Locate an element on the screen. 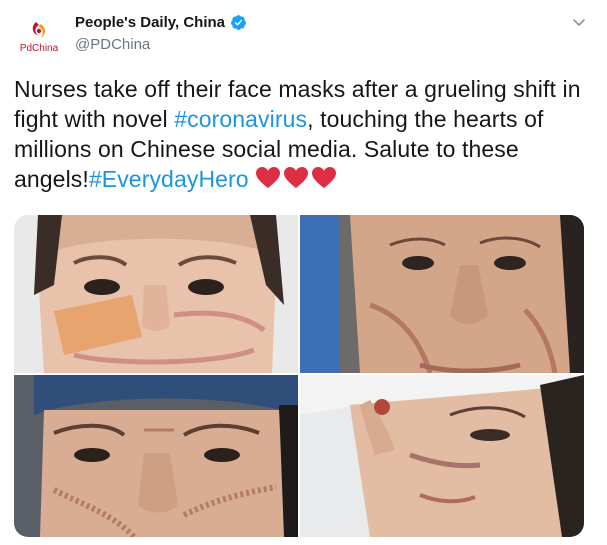 This screenshot has width=607, height=545. photo-nurse-bruised-nose is located at coordinates (442, 456).